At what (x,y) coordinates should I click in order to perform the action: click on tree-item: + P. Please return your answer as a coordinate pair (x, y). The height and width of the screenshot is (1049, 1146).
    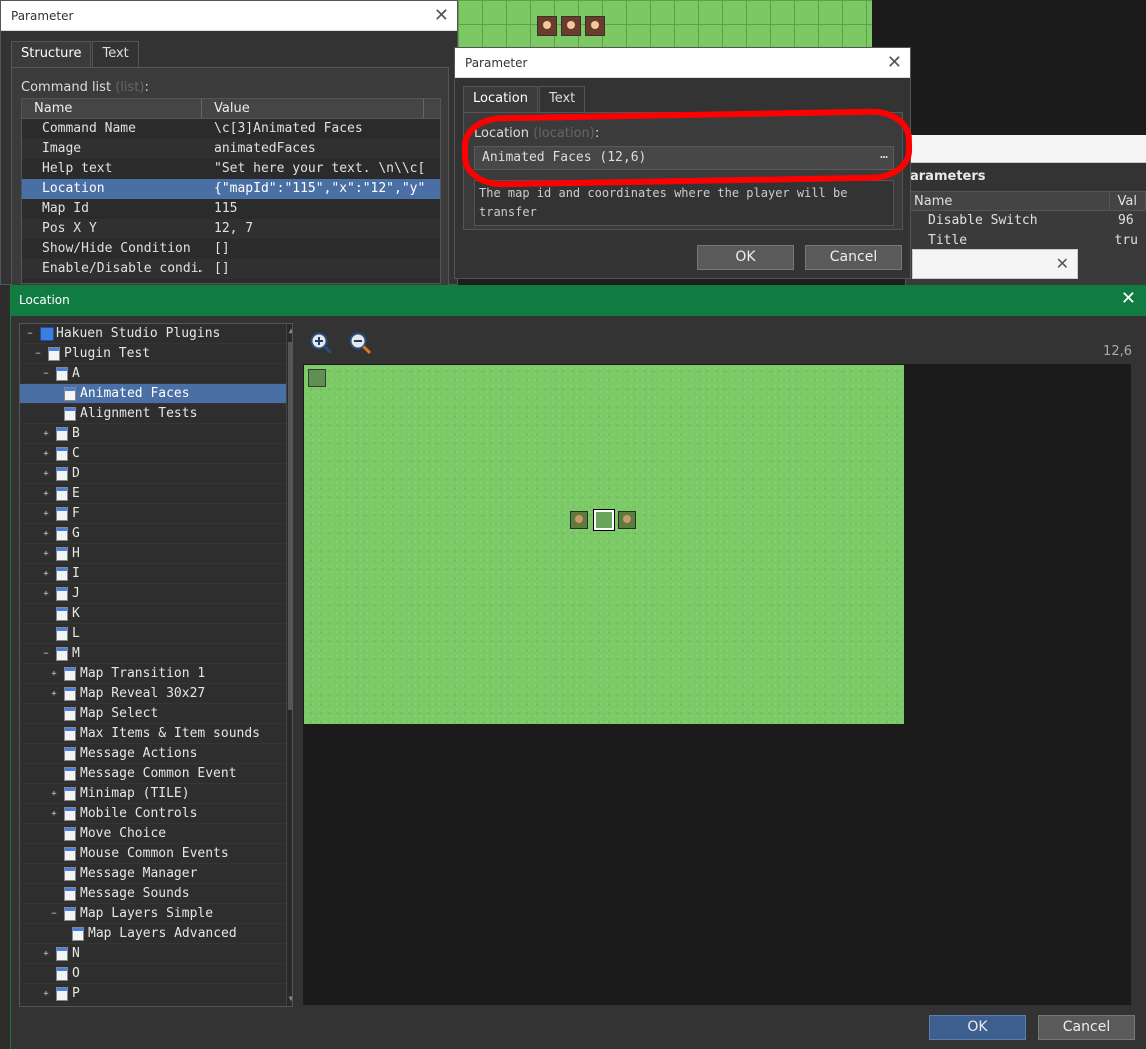
    Looking at the image, I should click on (156, 994).